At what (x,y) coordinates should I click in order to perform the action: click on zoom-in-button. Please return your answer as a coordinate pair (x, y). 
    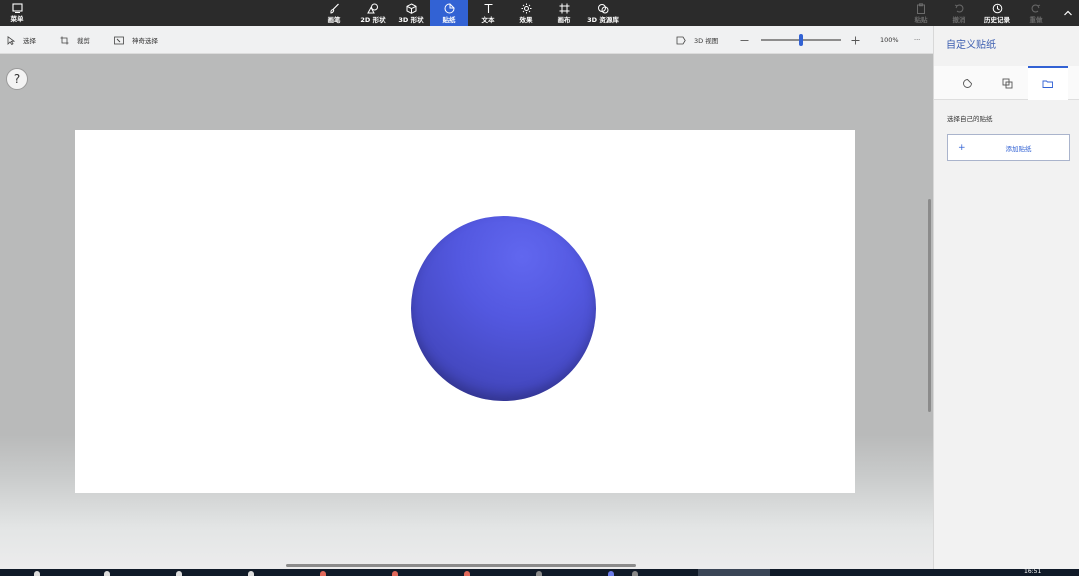
    Looking at the image, I should click on (859, 40).